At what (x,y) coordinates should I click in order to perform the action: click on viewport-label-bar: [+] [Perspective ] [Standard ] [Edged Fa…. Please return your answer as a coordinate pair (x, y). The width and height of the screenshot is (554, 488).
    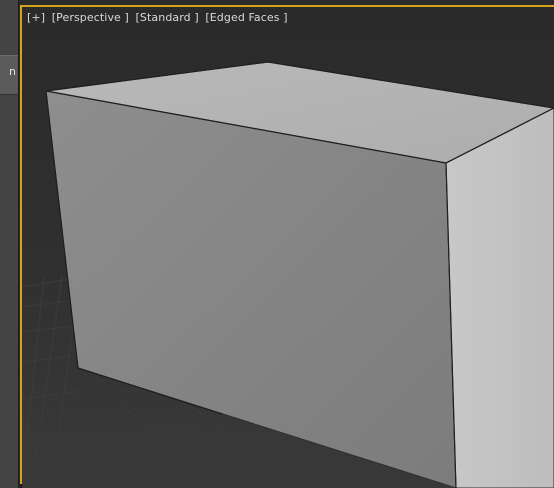
    Looking at the image, I should click on (159, 17).